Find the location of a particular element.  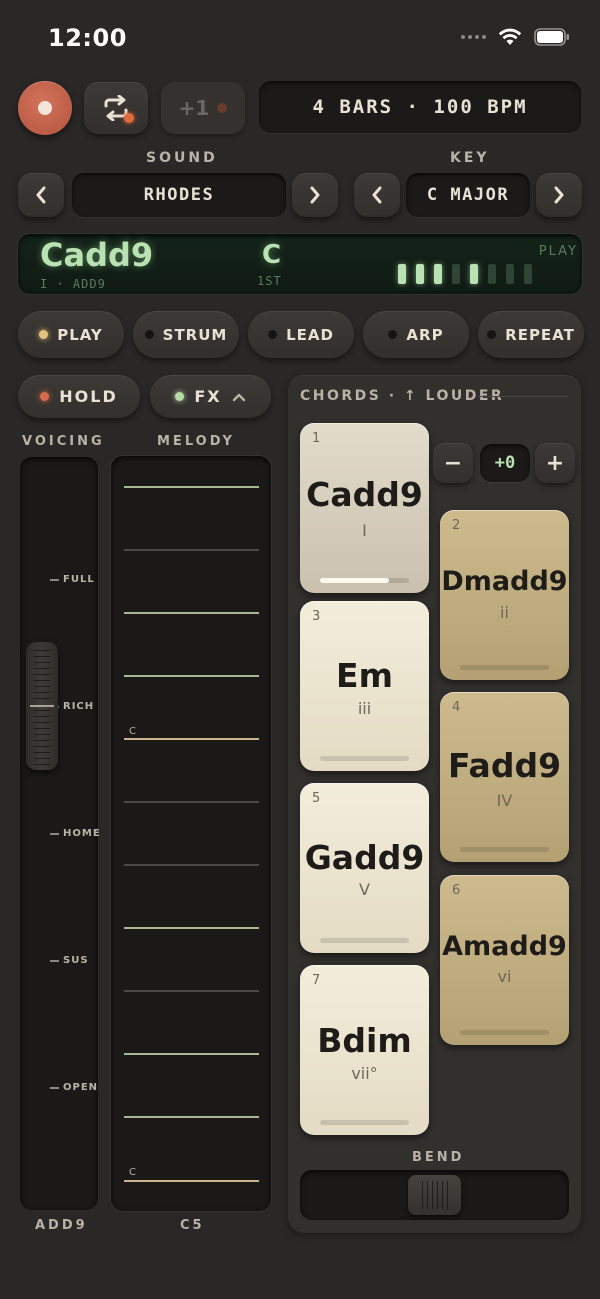

inversion-label: 1ST is located at coordinates (269, 281).